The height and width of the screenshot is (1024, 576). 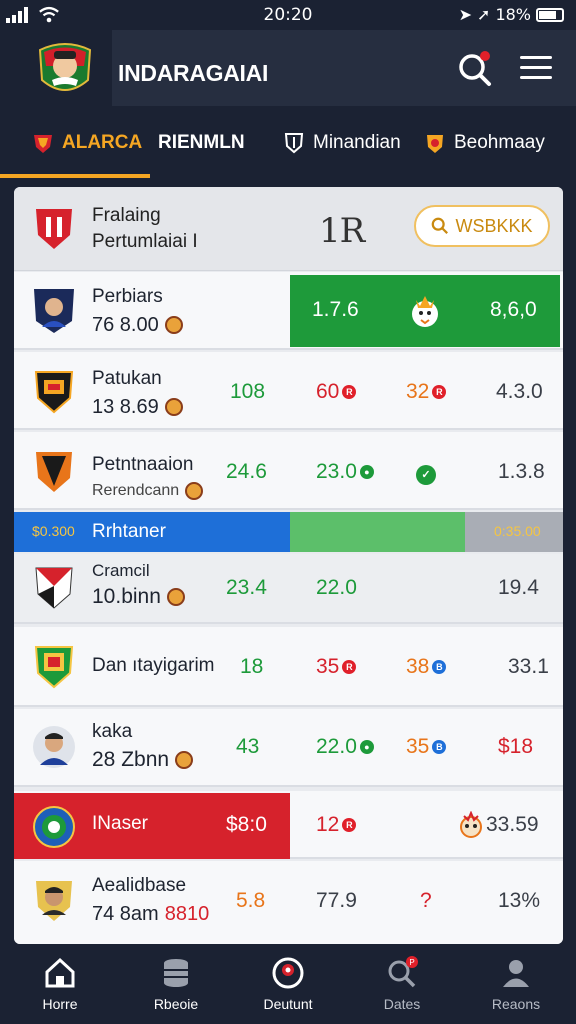 What do you see at coordinates (288, 311) in the screenshot?
I see `table-row: Perbiars 76 8.00 1.7.6 8,6,0` at bounding box center [288, 311].